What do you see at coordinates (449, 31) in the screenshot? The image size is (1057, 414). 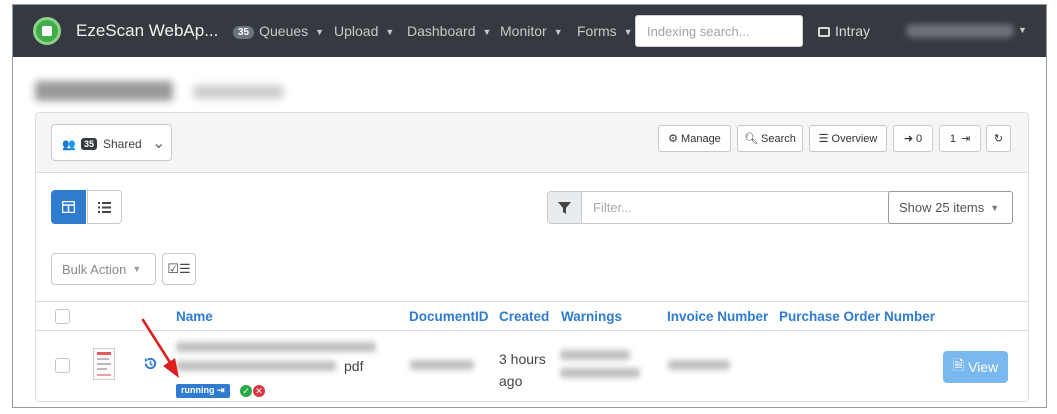 I see `nav-dashboard: Dashboard ▼` at bounding box center [449, 31].